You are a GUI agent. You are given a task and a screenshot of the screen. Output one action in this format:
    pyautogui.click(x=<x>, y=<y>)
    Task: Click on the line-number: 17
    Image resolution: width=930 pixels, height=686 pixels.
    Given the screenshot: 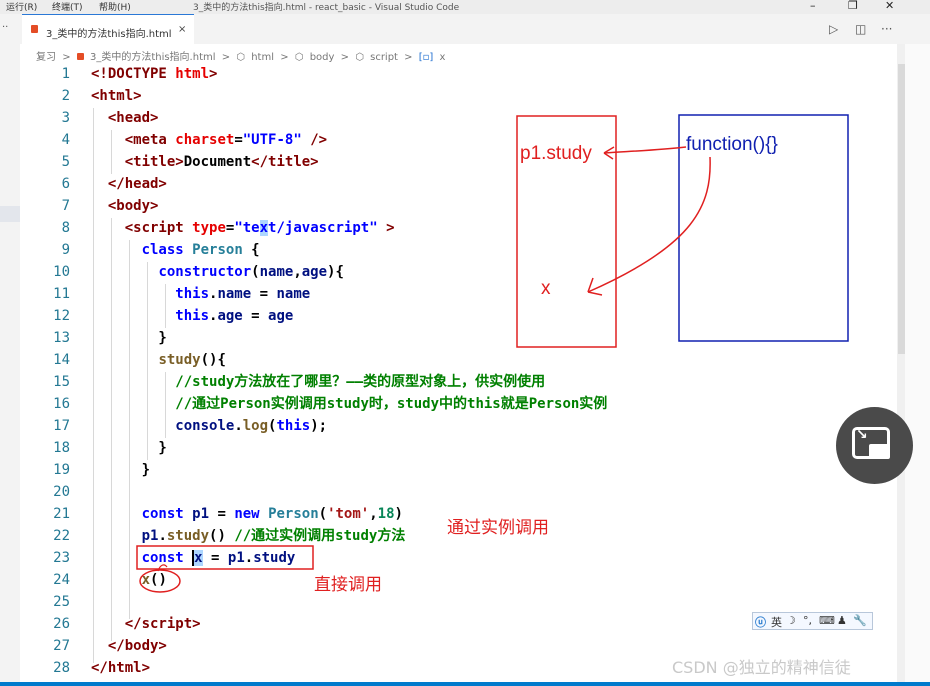 What is the action you would take?
    pyautogui.click(x=61, y=426)
    